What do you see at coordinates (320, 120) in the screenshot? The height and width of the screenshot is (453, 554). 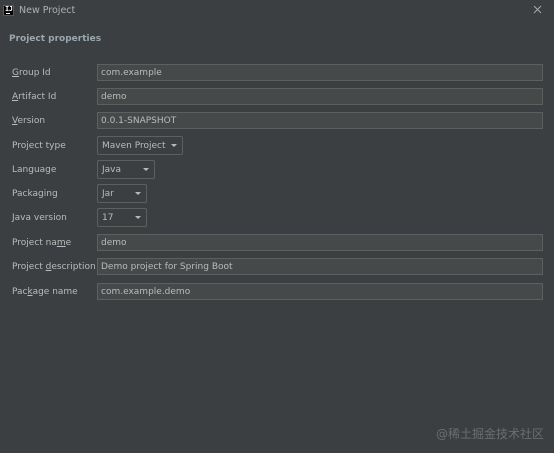 I see `version-field` at bounding box center [320, 120].